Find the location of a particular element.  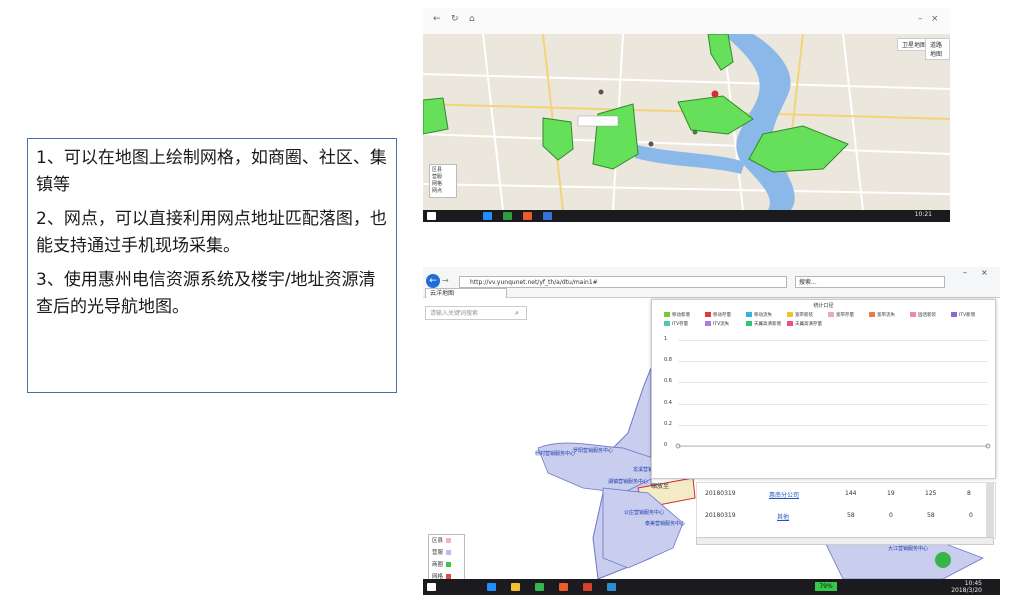

table-row: 20180319 惠南分公司 144 19 125 8 is located at coordinates (842, 494).